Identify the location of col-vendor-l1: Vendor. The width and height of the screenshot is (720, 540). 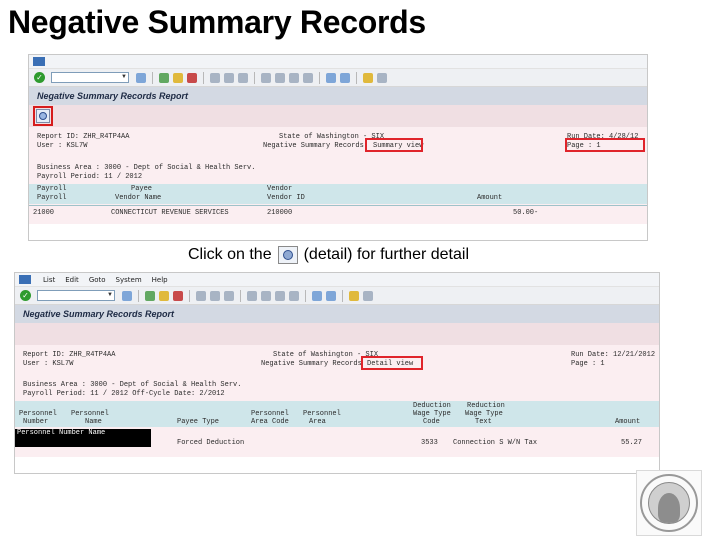
(280, 189).